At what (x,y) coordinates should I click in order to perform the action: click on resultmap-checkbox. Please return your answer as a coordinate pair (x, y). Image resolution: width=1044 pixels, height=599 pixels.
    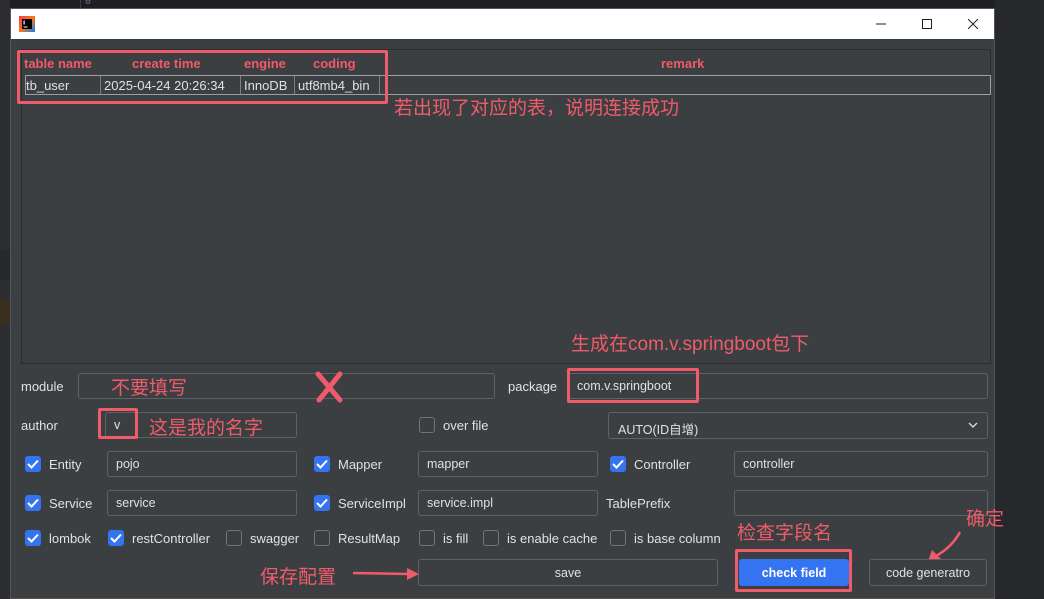
    Looking at the image, I should click on (322, 538).